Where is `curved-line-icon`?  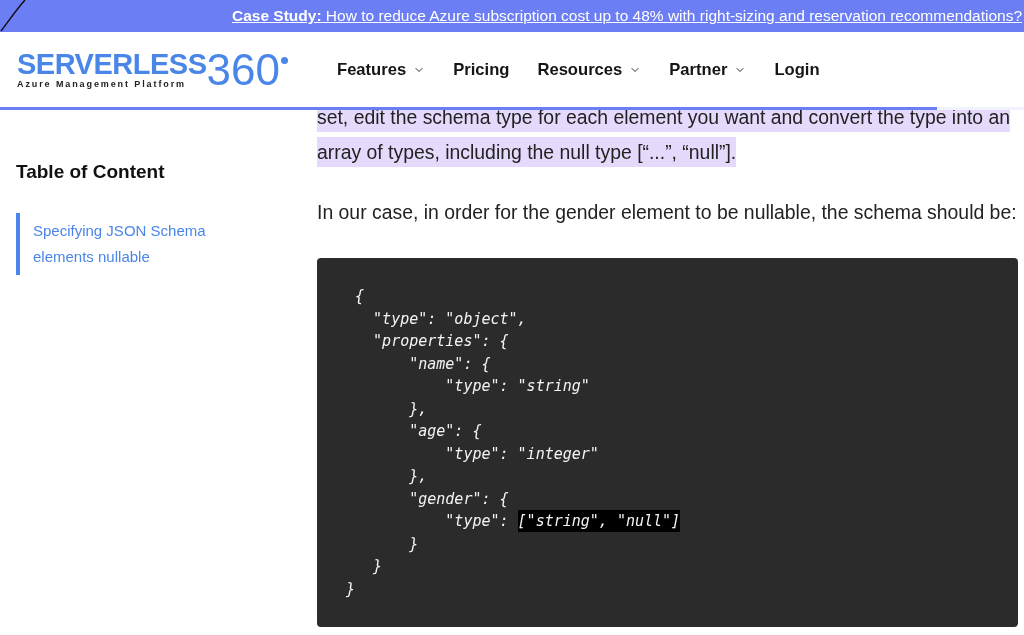
curved-line-icon is located at coordinates (13, 16).